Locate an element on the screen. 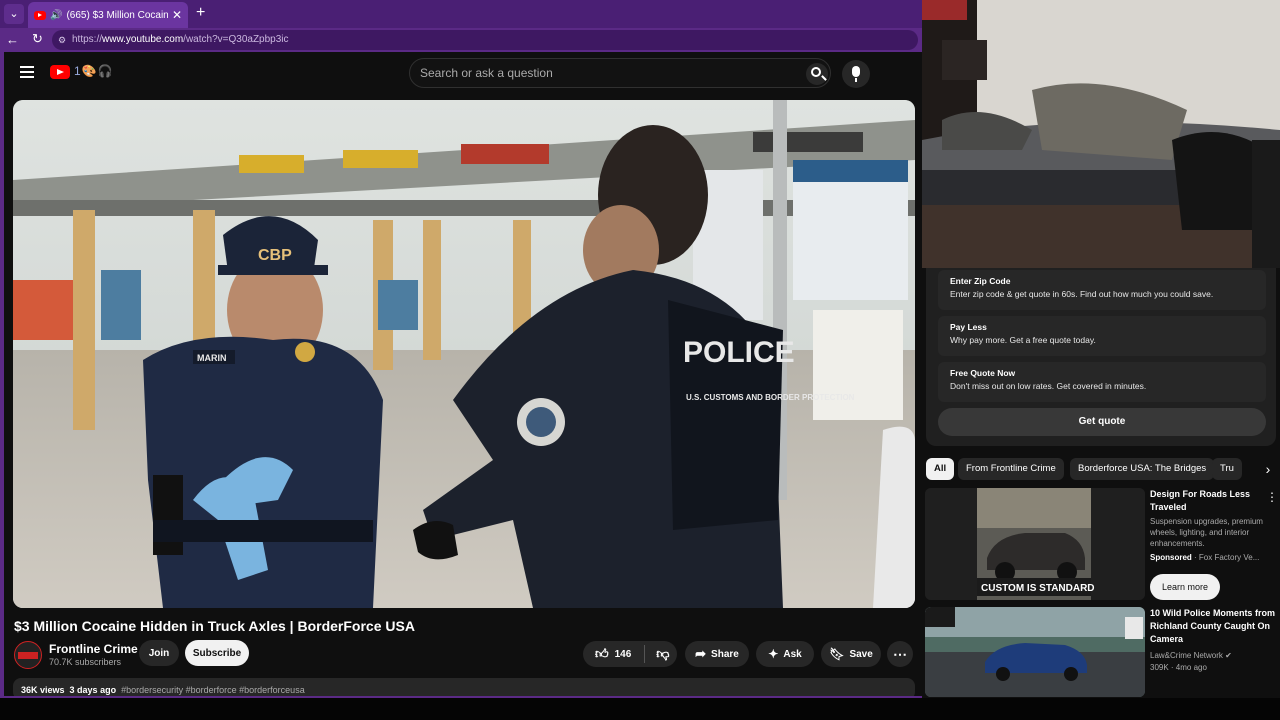 Image resolution: width=1280 pixels, height=720 pixels. like-button: 👍︎ 146 is located at coordinates (613, 654).